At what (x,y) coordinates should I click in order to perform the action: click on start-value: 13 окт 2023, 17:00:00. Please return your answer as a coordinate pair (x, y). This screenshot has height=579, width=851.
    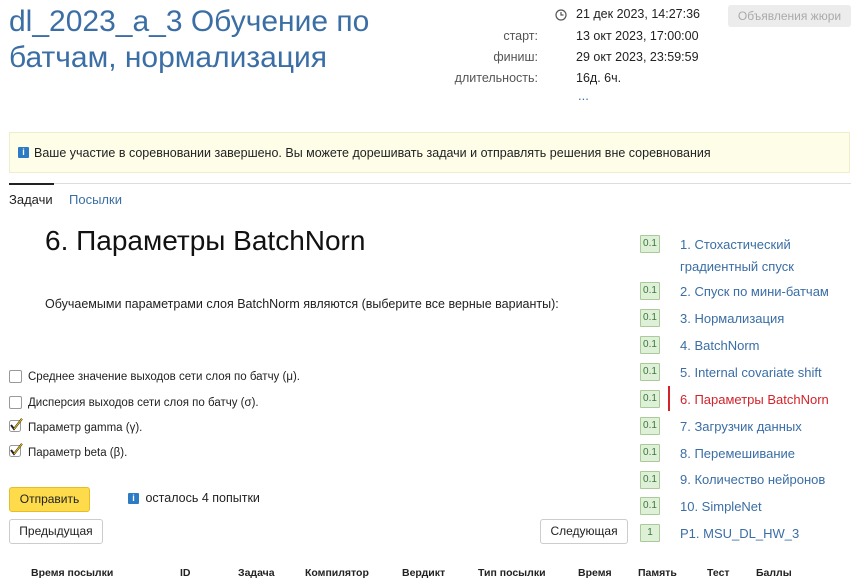
    Looking at the image, I should click on (637, 36).